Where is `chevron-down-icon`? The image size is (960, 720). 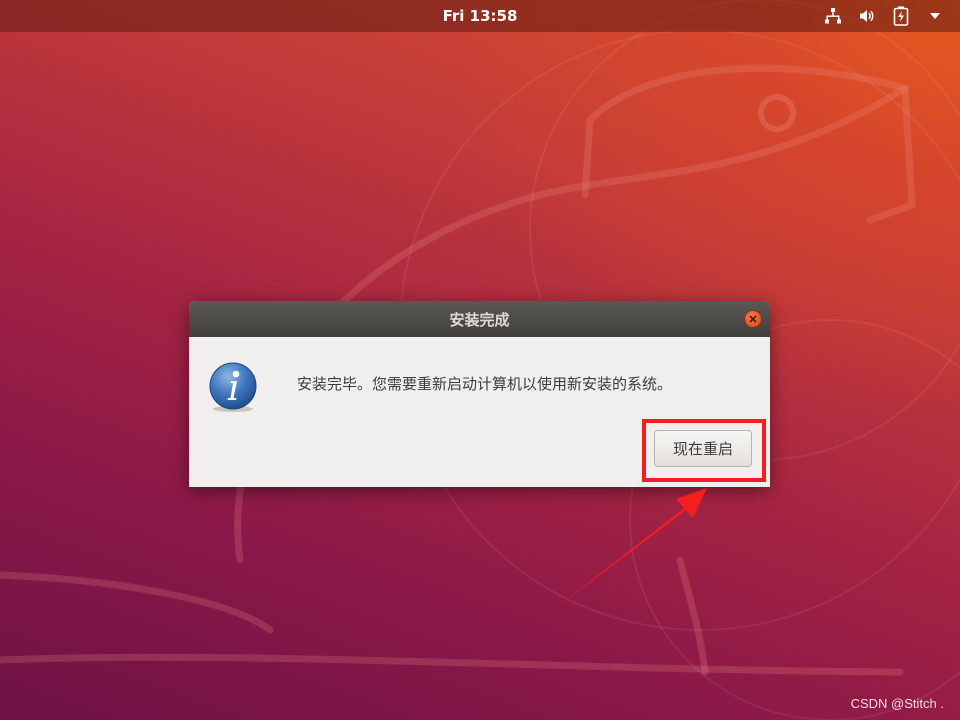 chevron-down-icon is located at coordinates (935, 16).